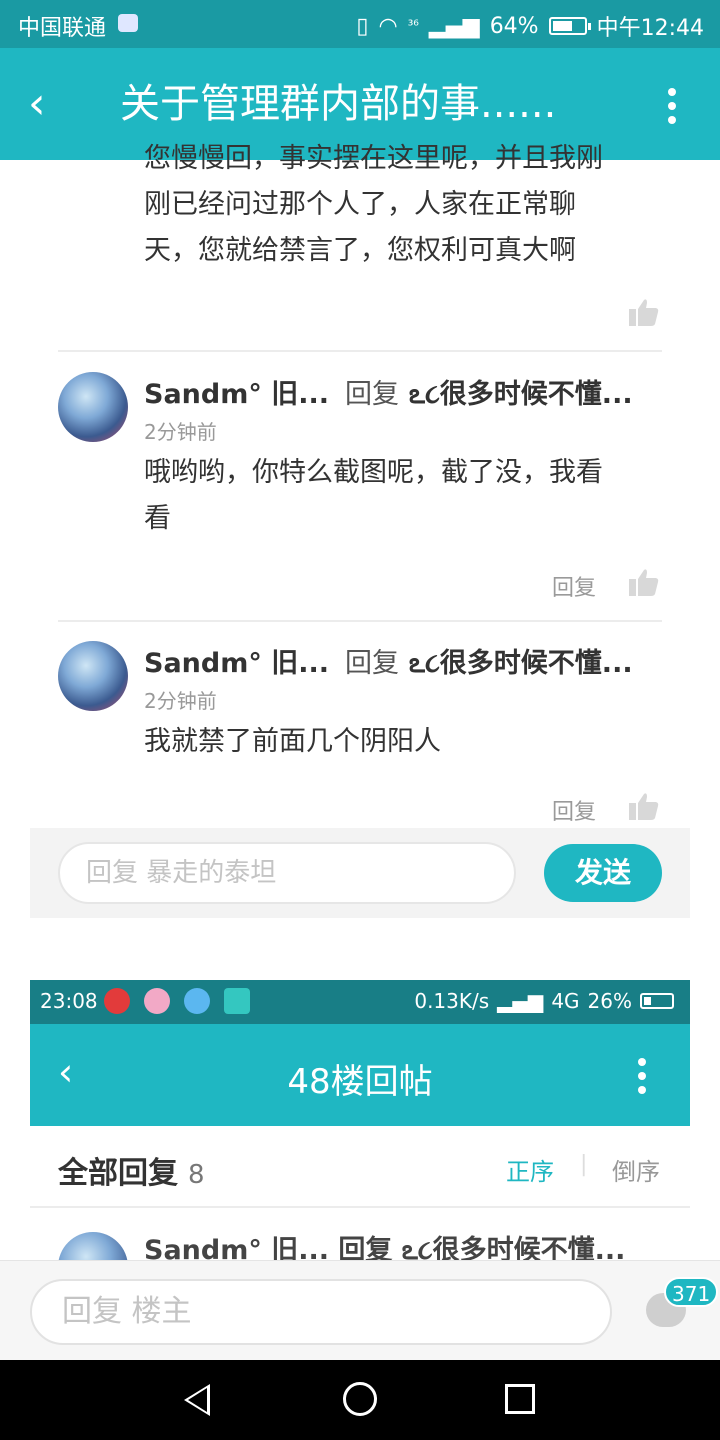  I want to click on vibrate-icon: ▯, so click(362, 26).